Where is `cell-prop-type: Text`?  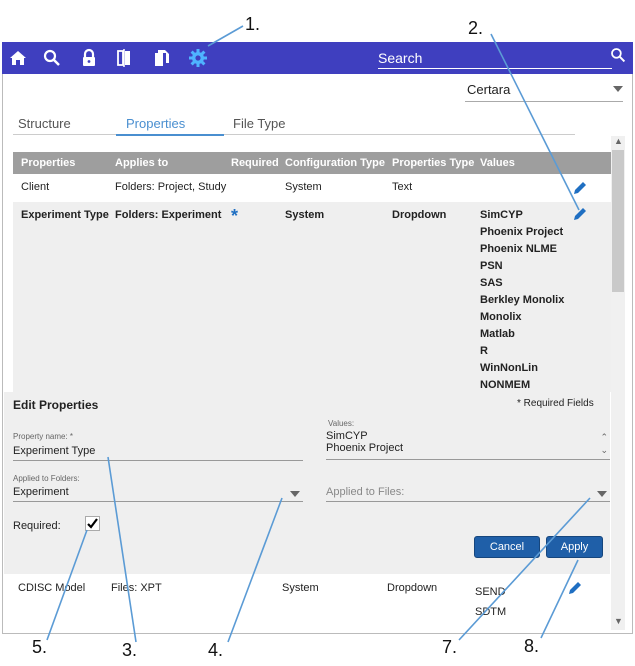 cell-prop-type: Text is located at coordinates (402, 187).